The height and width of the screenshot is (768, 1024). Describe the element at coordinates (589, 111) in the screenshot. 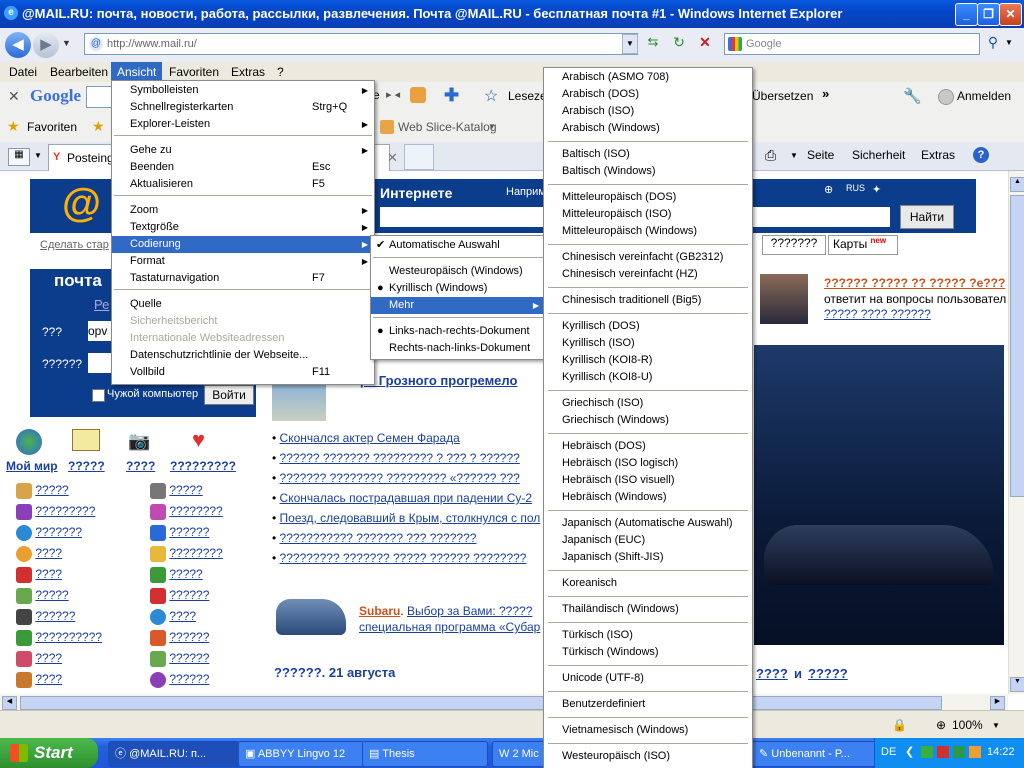

I see `encoding-item: Arabisch (ISO)` at that location.